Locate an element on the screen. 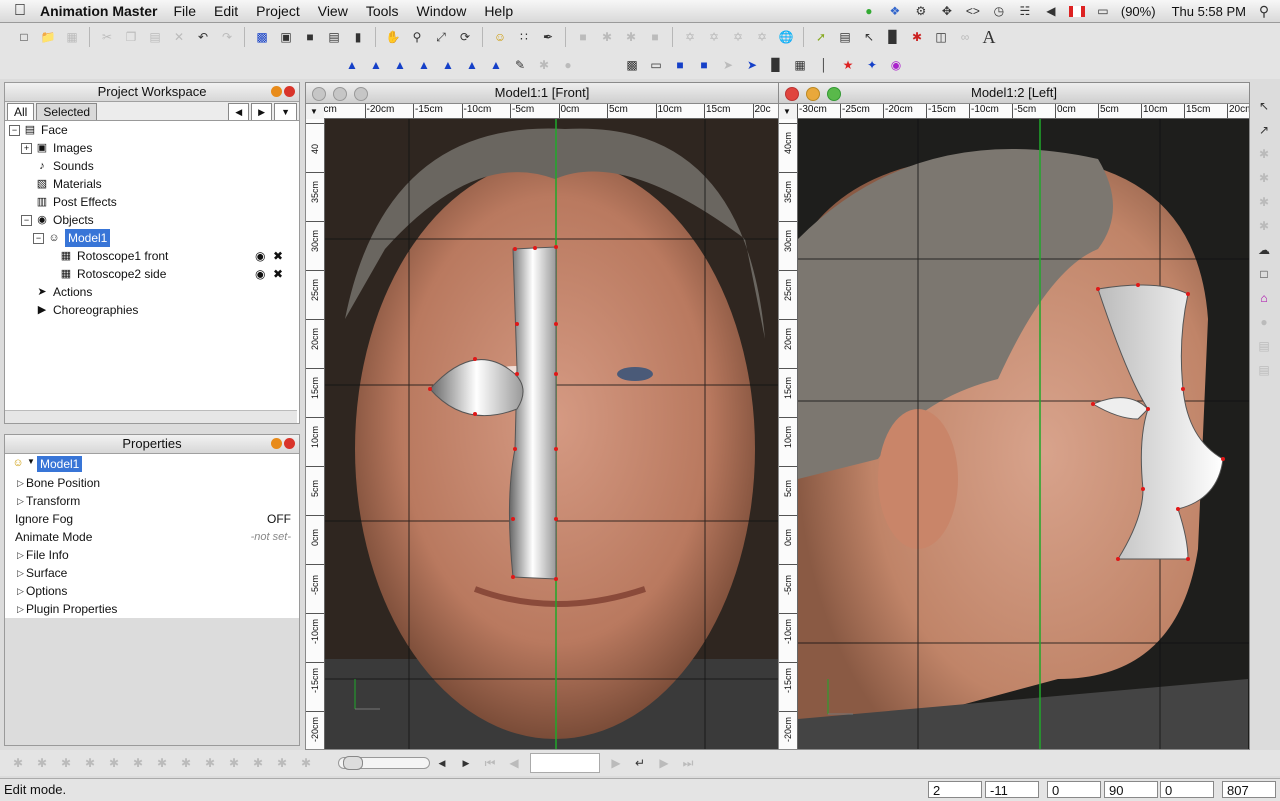 This screenshot has height=801, width=1280. code-icon: <> is located at coordinates (973, 11).